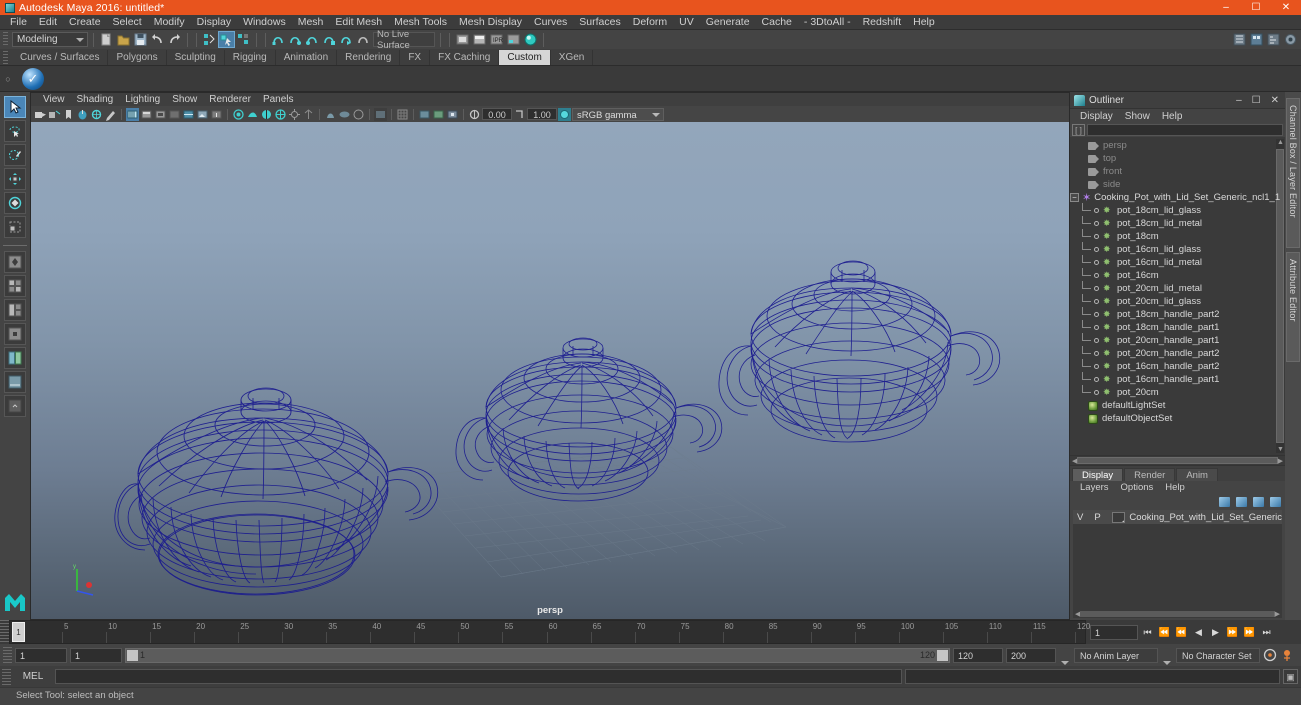  What do you see at coordinates (54, 114) in the screenshot?
I see `camera-attributes-icon` at bounding box center [54, 114].